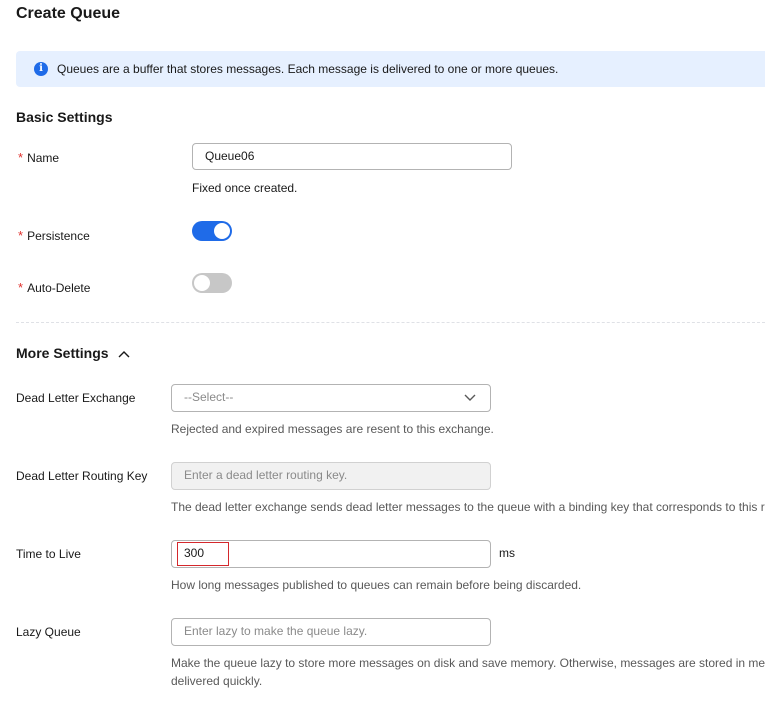 The height and width of the screenshot is (704, 765). What do you see at coordinates (470, 397) in the screenshot?
I see `chevron-down-icon` at bounding box center [470, 397].